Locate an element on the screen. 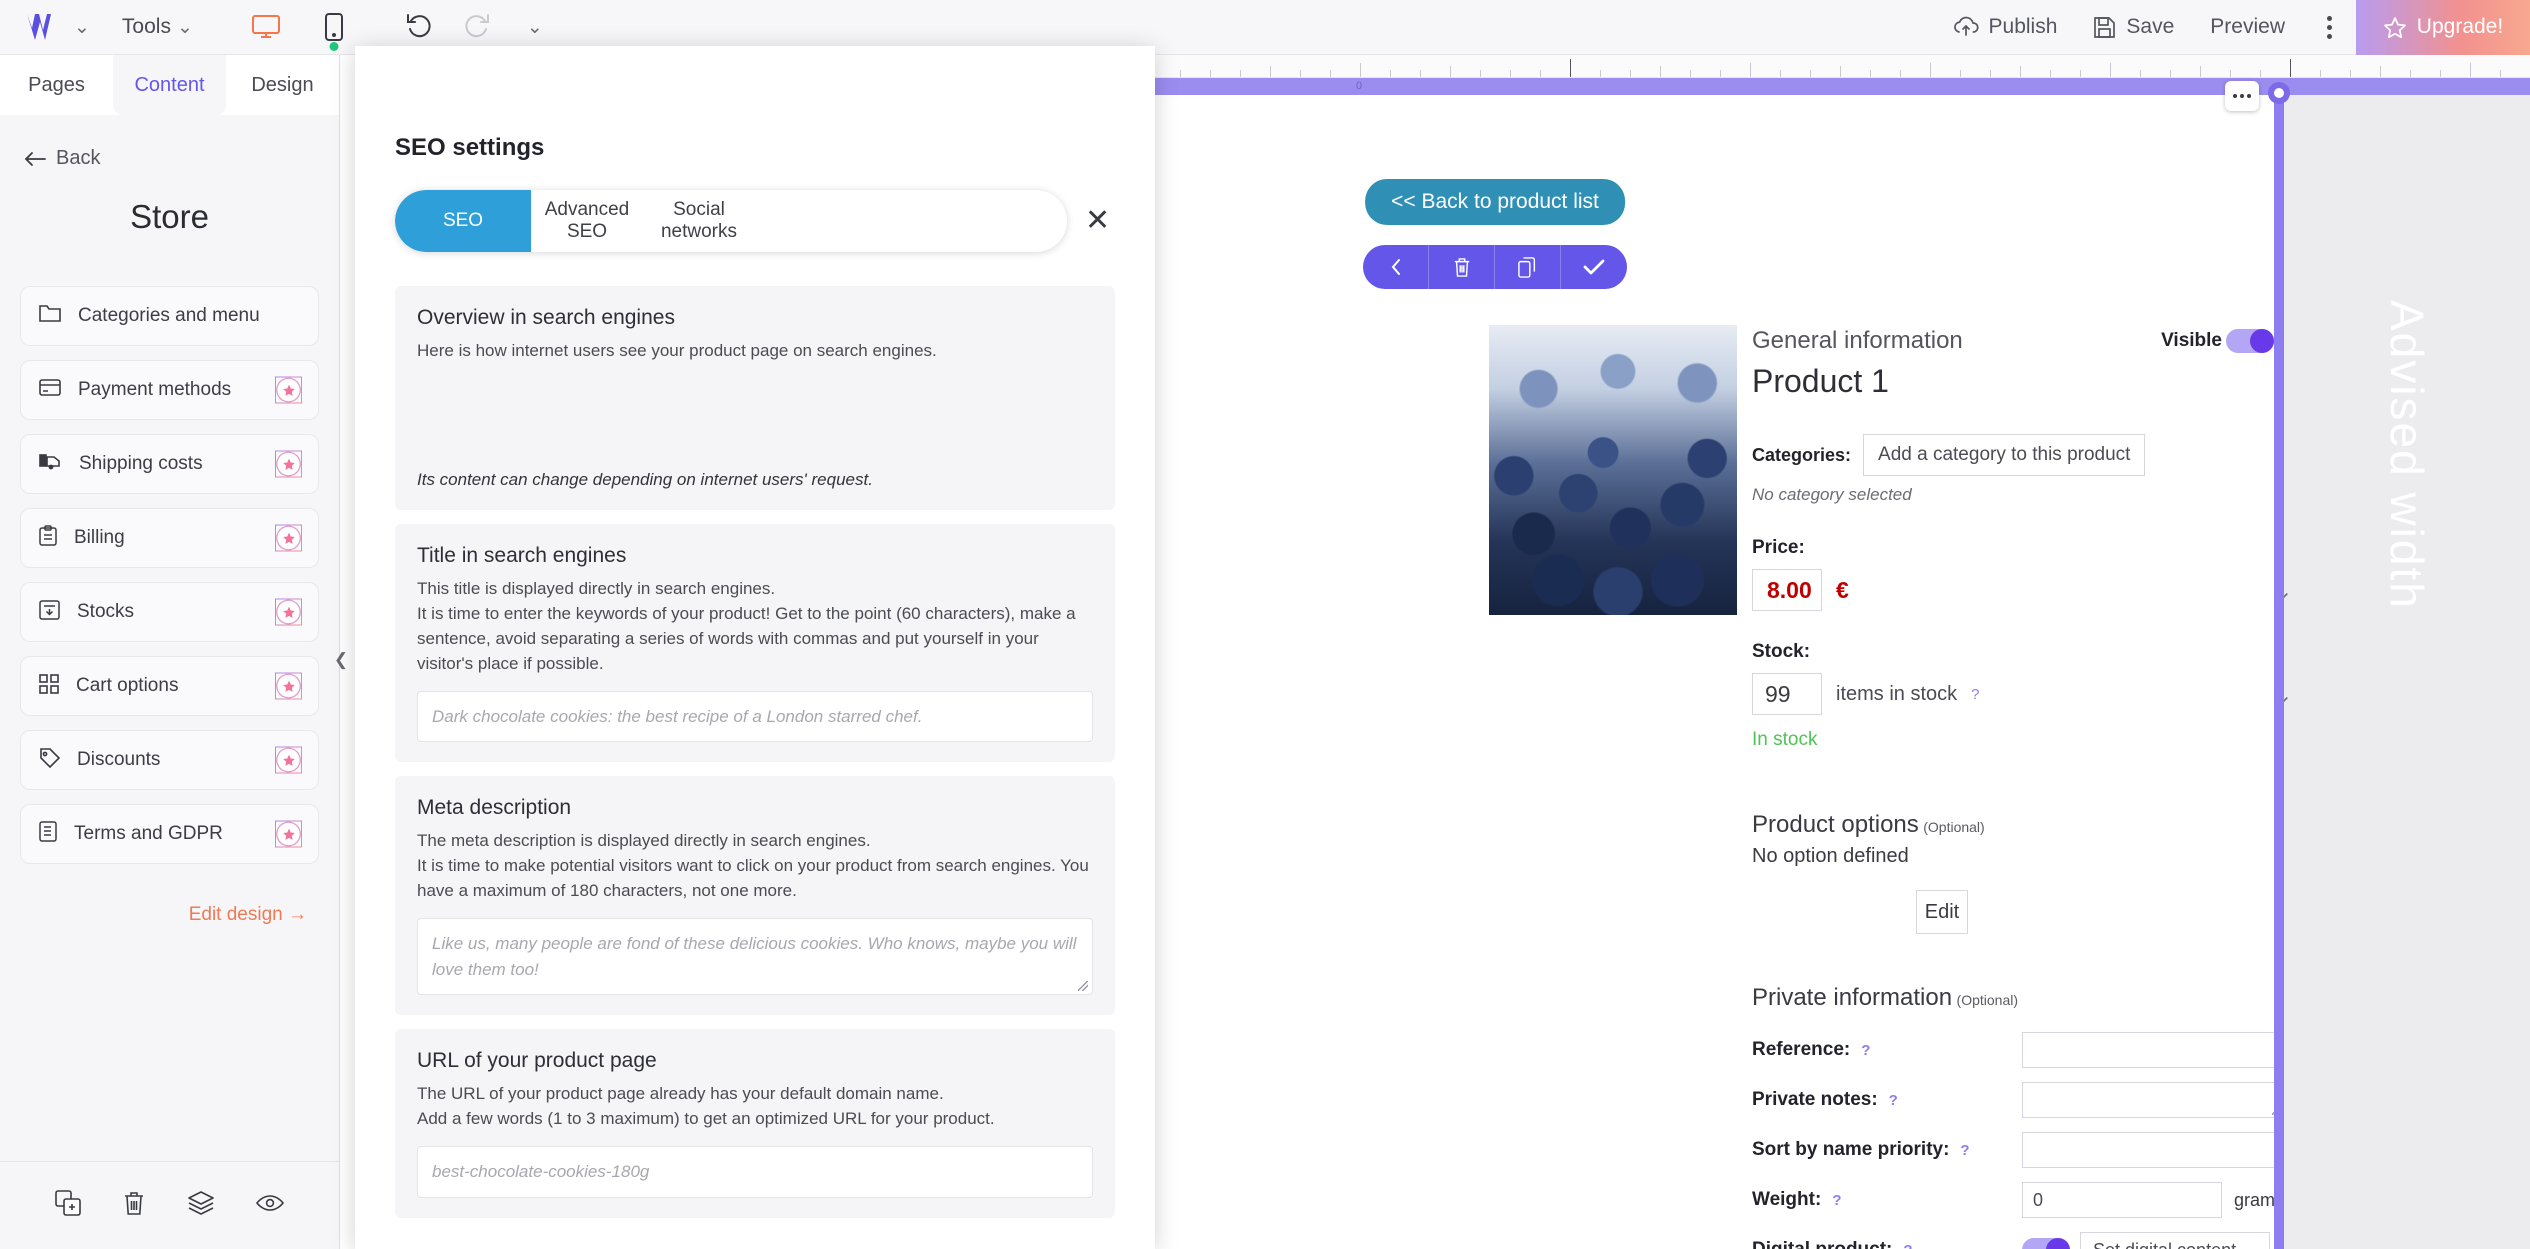 This screenshot has width=2530, height=1249. collapse-sidebar-icon: ❮ is located at coordinates (341, 660).